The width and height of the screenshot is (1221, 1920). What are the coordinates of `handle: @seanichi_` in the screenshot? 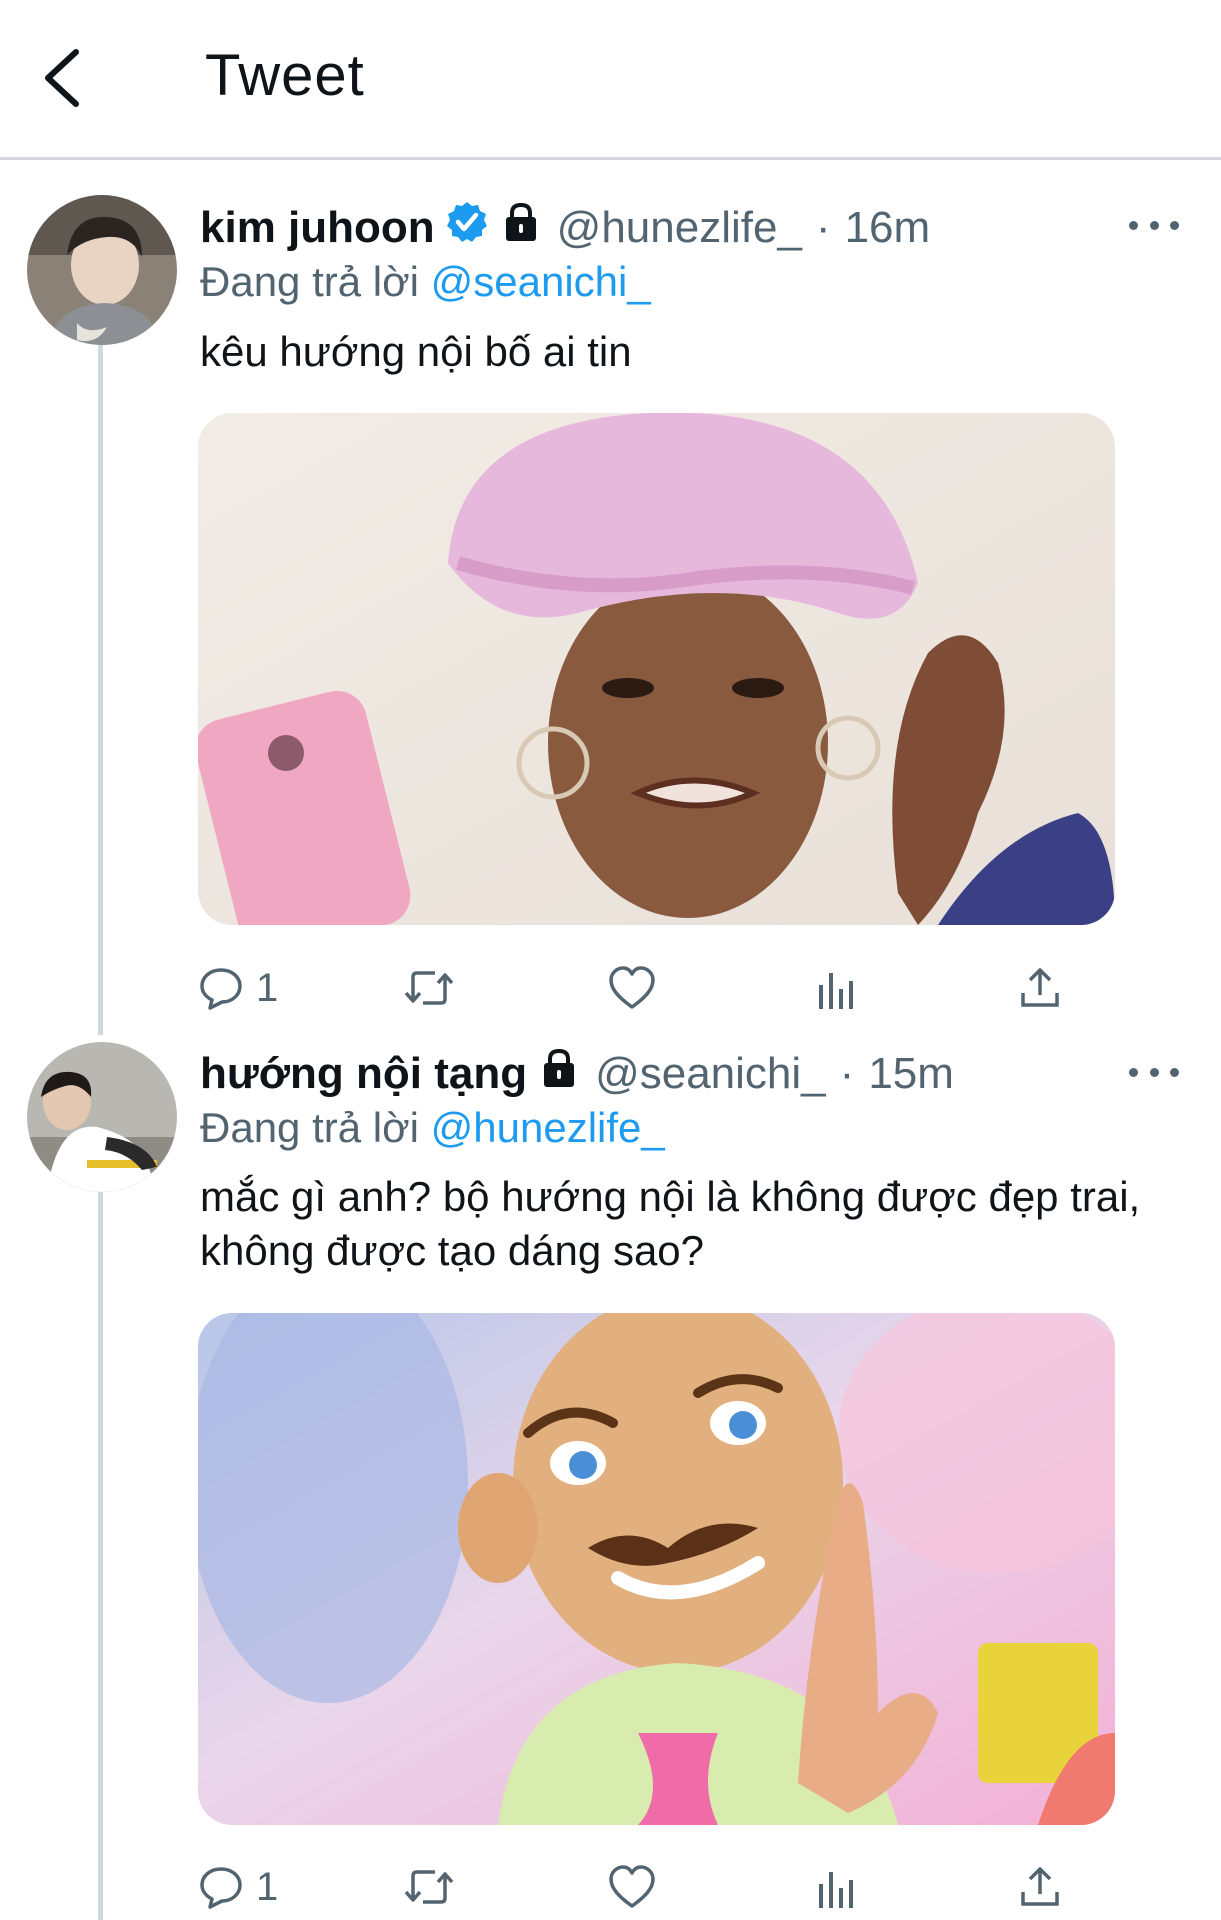 It's located at (710, 1074).